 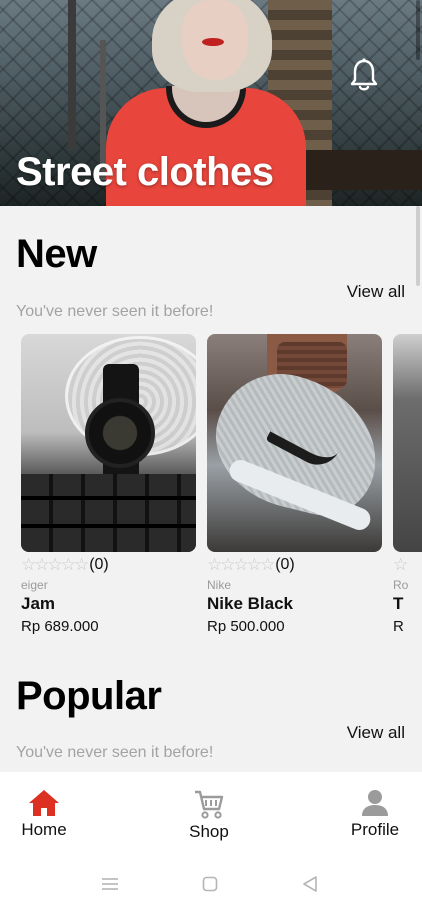 What do you see at coordinates (210, 884) in the screenshot?
I see `home-square-icon` at bounding box center [210, 884].